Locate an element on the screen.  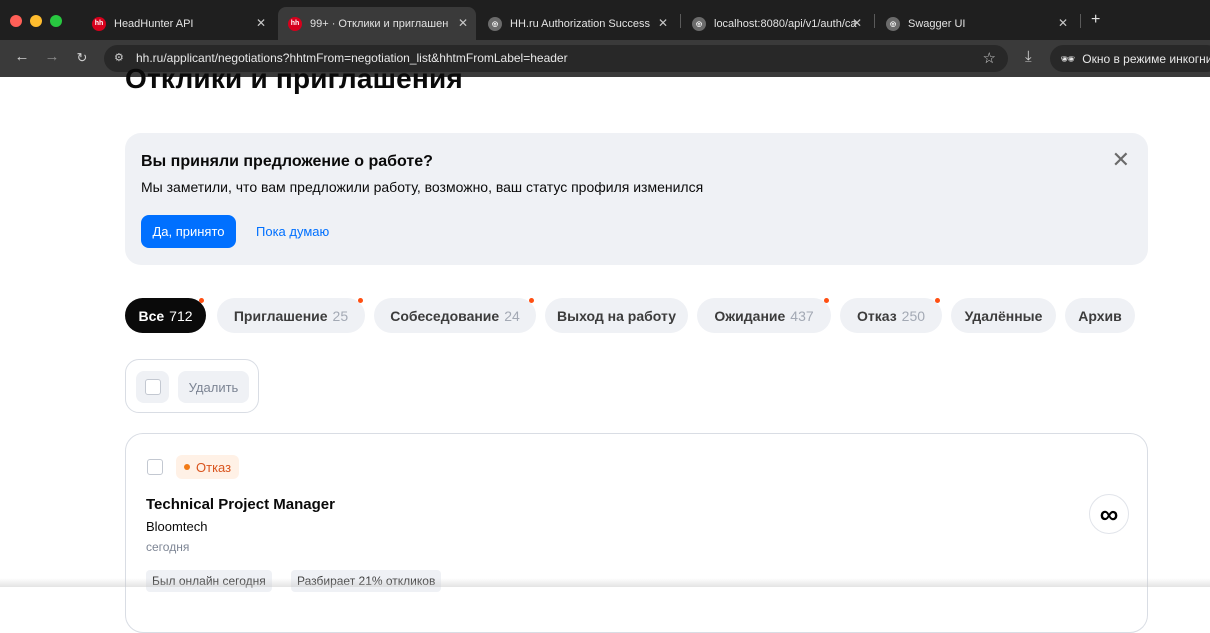
filter-chip-invitation: Приглашение 25 is located at coordinates (291, 315).